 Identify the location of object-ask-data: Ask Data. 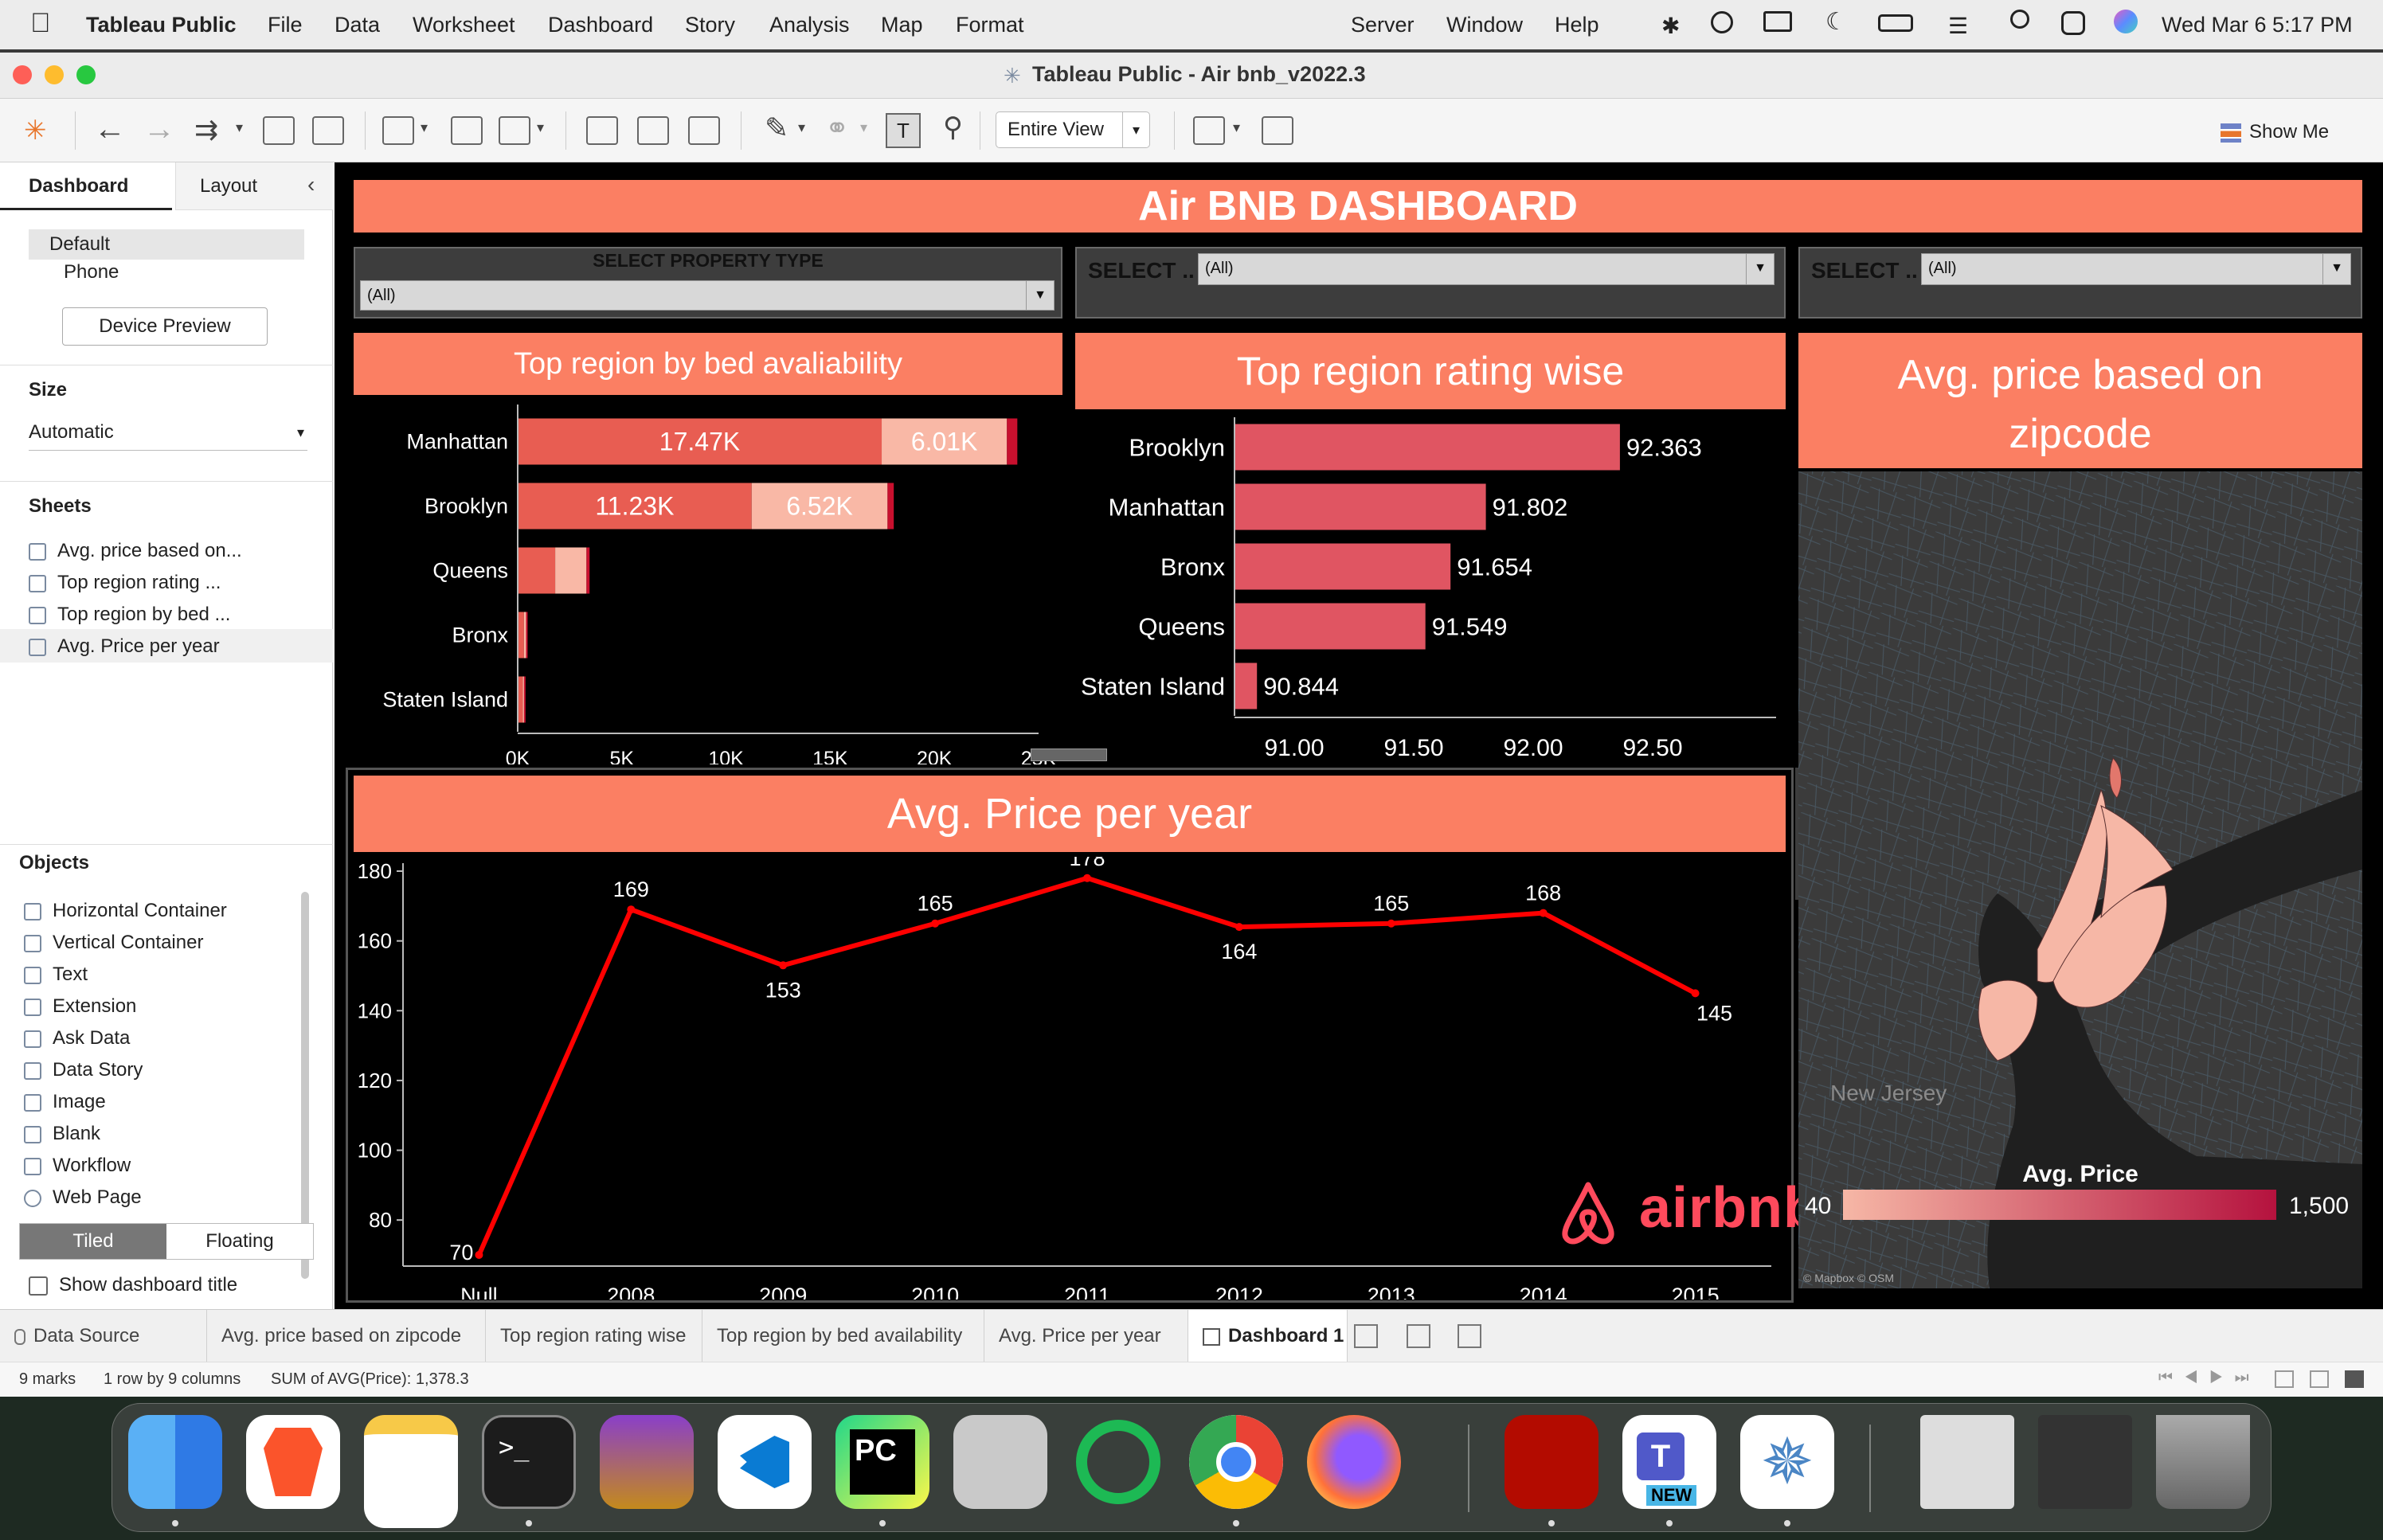
(77, 1038).